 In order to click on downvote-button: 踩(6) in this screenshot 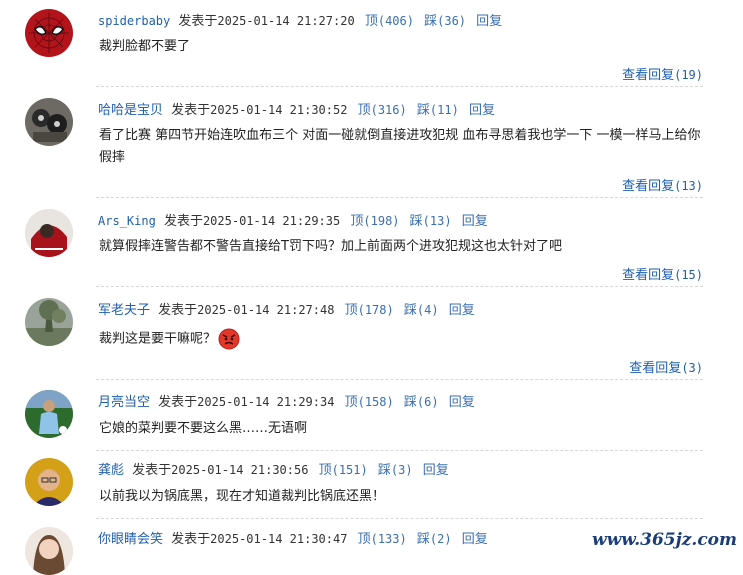, I will do `click(421, 402)`.